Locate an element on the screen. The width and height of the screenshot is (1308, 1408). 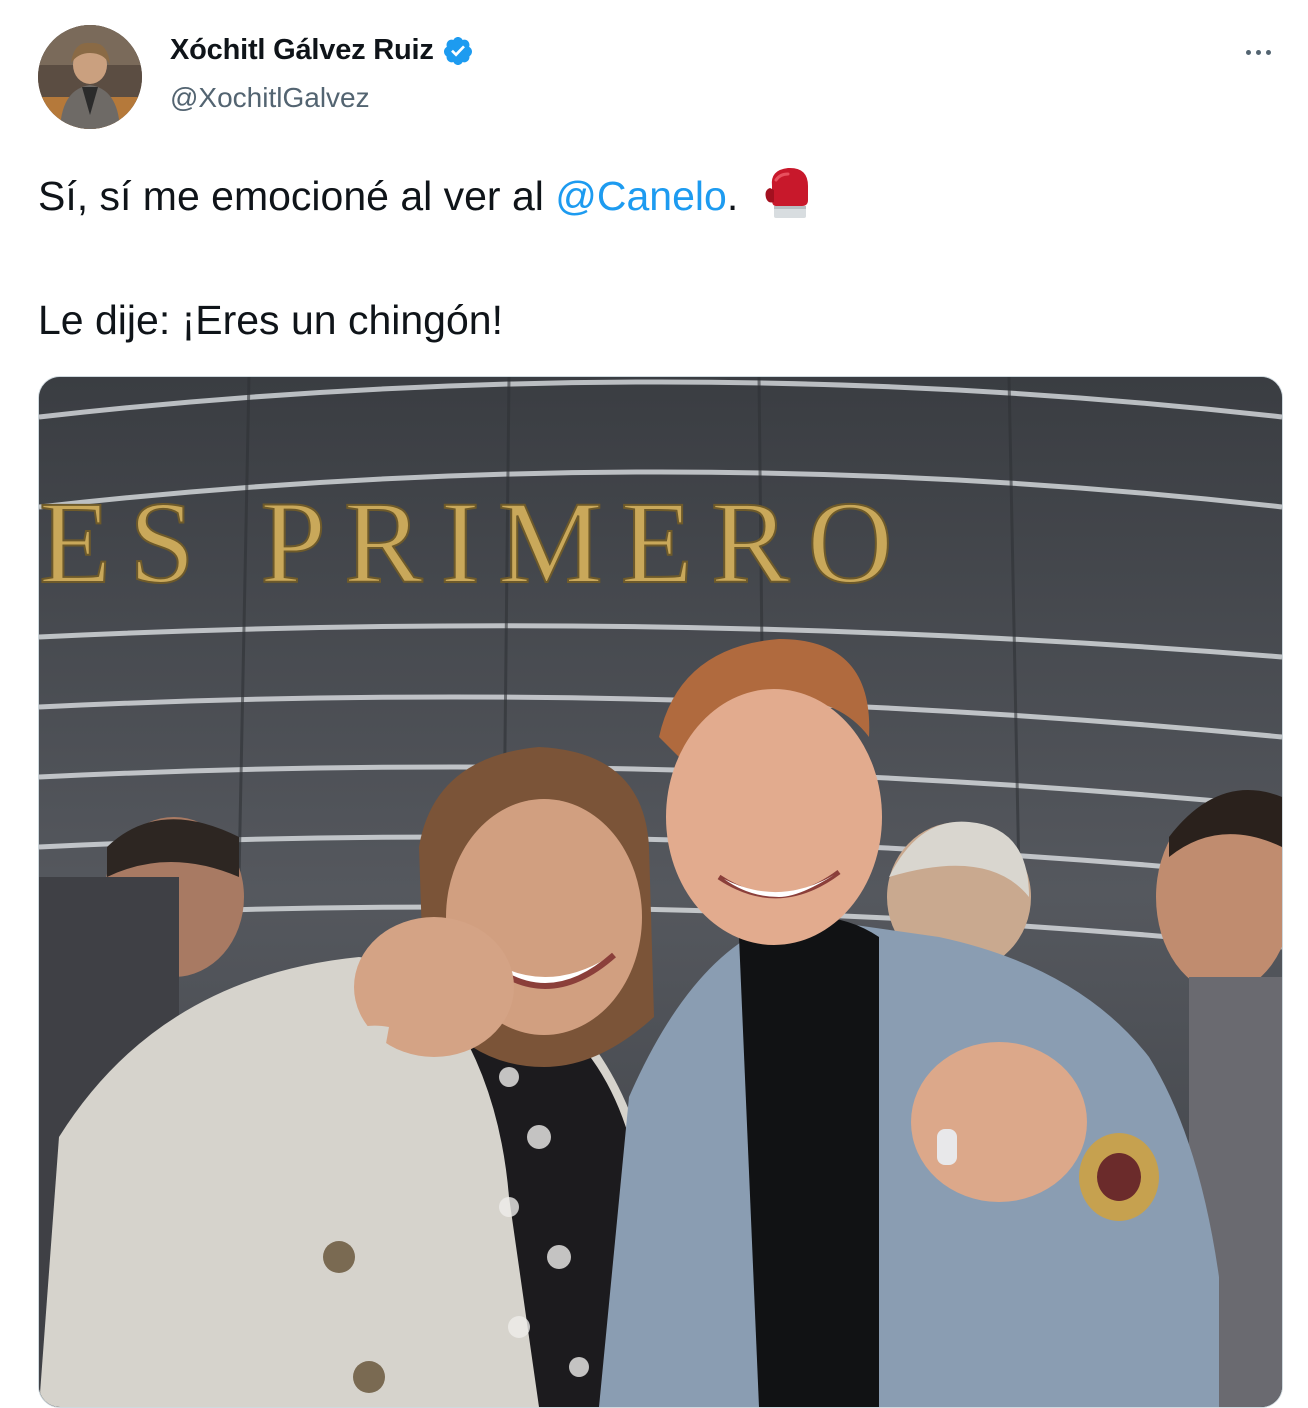
author-name-row: Xóchitl Gálvez Ruiz is located at coordinates (322, 50).